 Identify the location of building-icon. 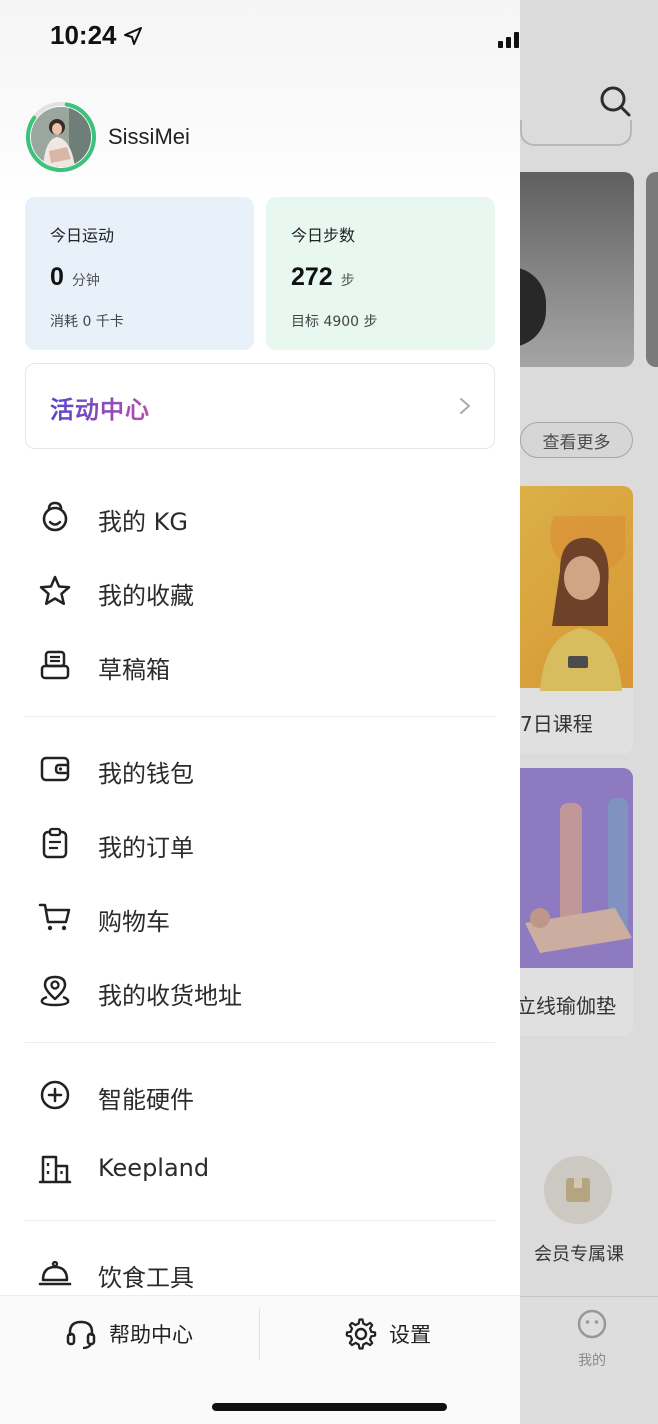
(55, 1169).